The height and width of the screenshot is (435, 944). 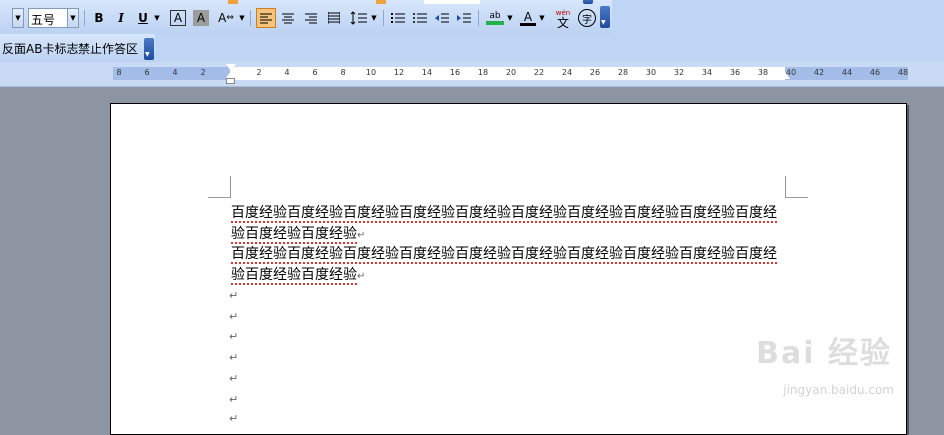 I want to click on ruler-tick-label: 10, so click(x=371, y=72).